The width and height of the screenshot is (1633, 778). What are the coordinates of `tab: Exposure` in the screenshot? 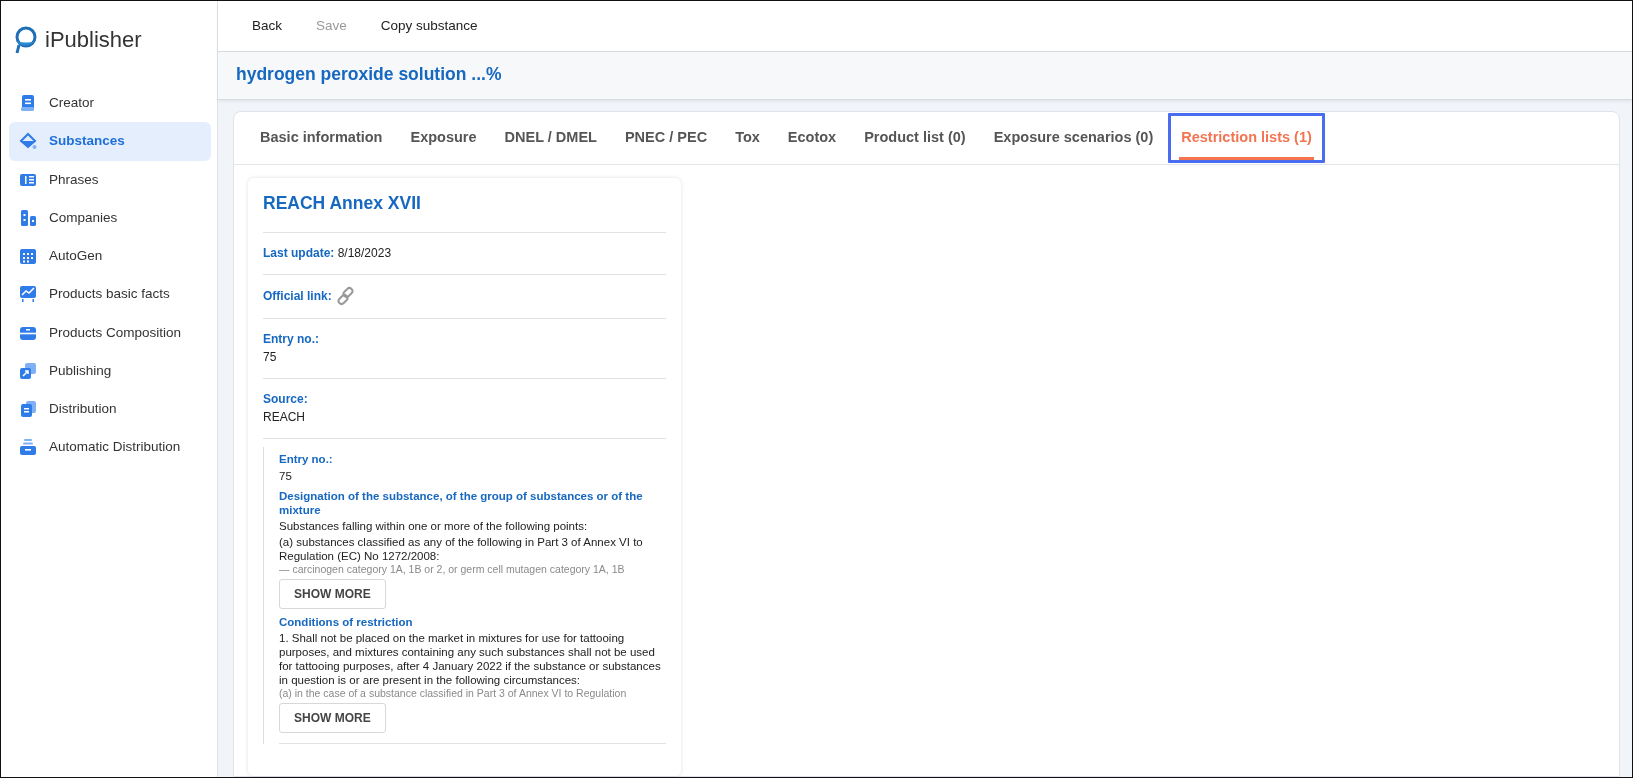 It's located at (443, 138).